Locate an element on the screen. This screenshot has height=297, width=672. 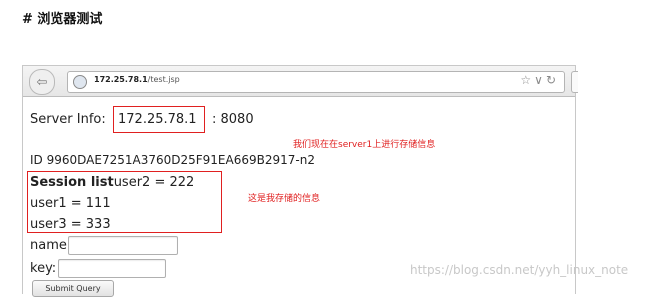
page-heading: # 浏览器测试 is located at coordinates (62, 19).